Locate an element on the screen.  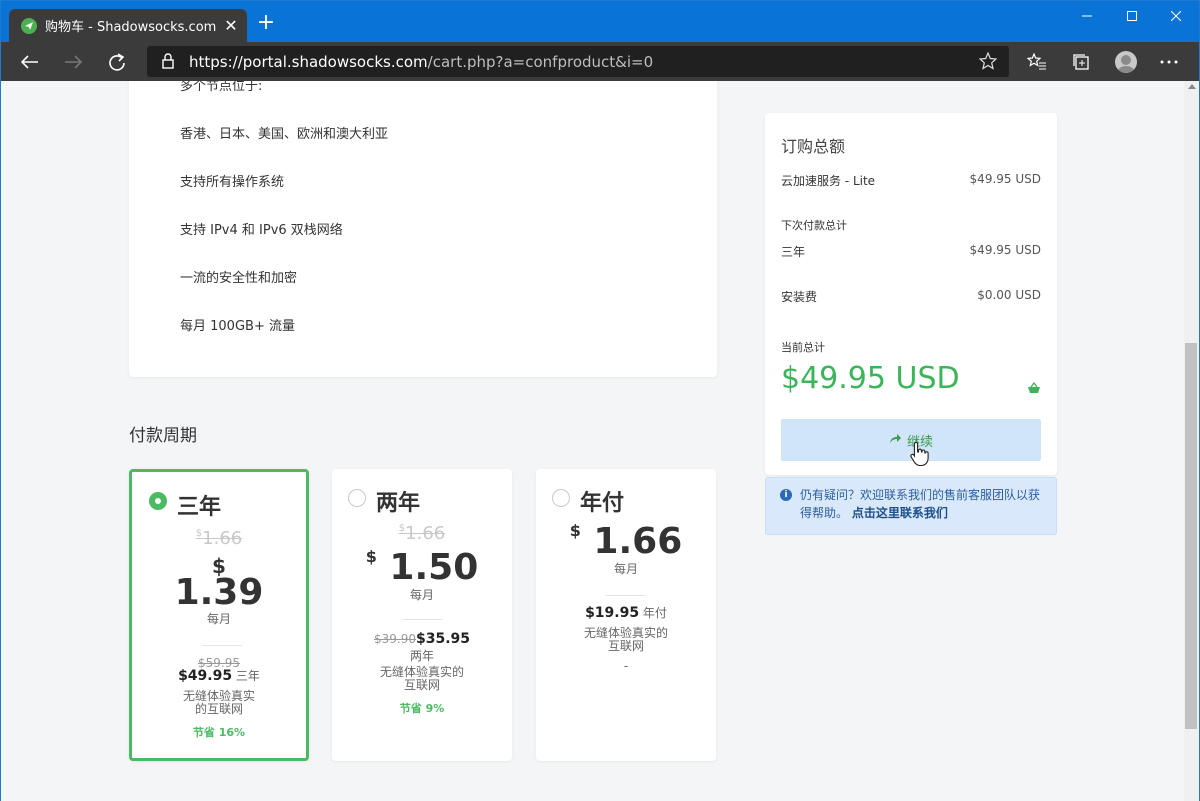
scroll-up-arrow-icon is located at coordinates (1192, 86).